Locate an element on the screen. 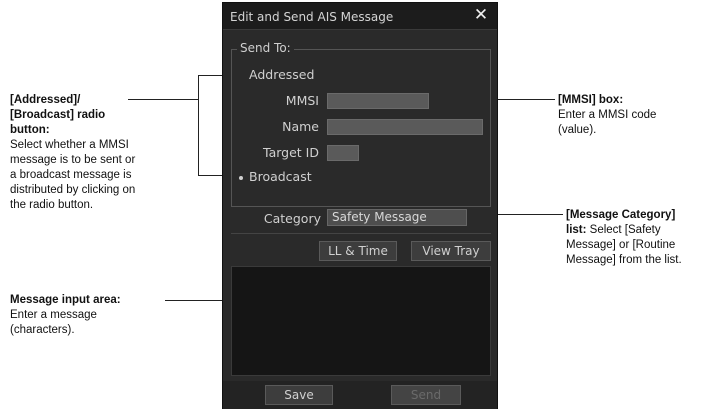 This screenshot has height=411, width=719. category-callout-body-2: Message] from the list. is located at coordinates (624, 260).